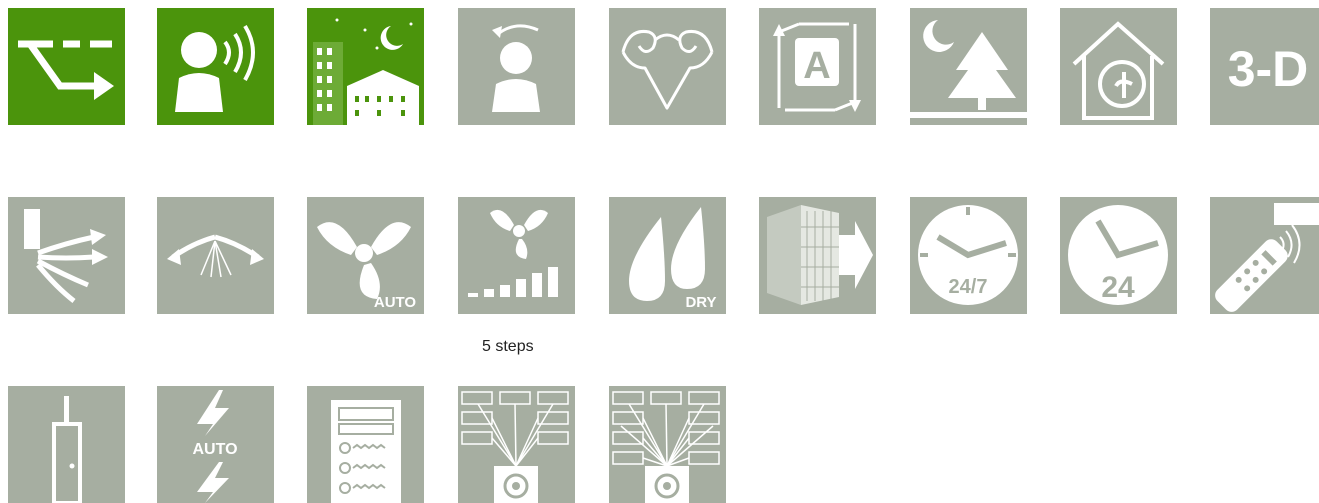 The image size is (1319, 503). Describe the element at coordinates (214, 449) in the screenshot. I see `auto-restart-label: AUTO` at that location.